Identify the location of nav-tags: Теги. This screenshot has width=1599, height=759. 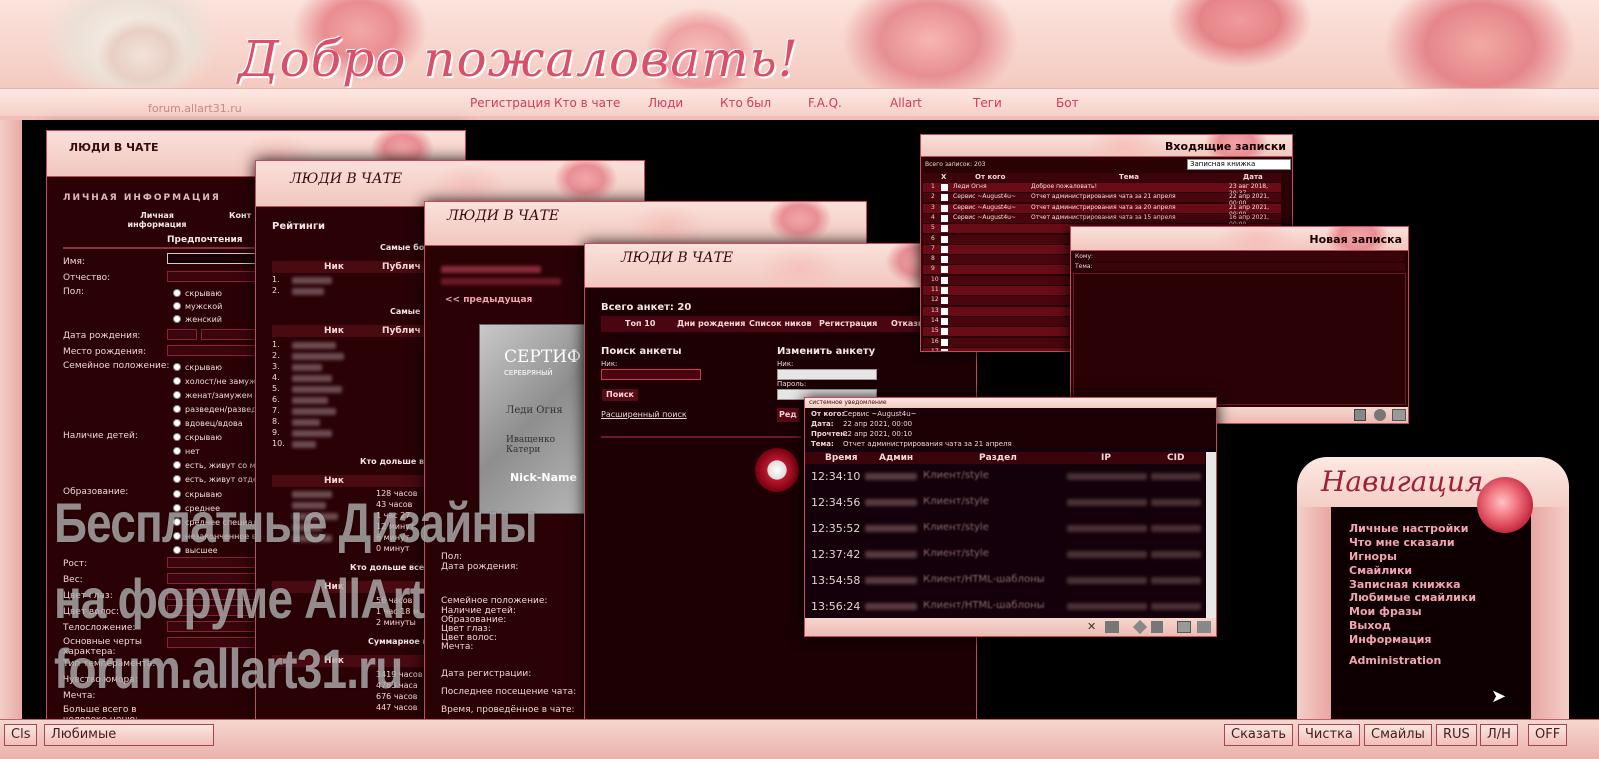
(987, 103).